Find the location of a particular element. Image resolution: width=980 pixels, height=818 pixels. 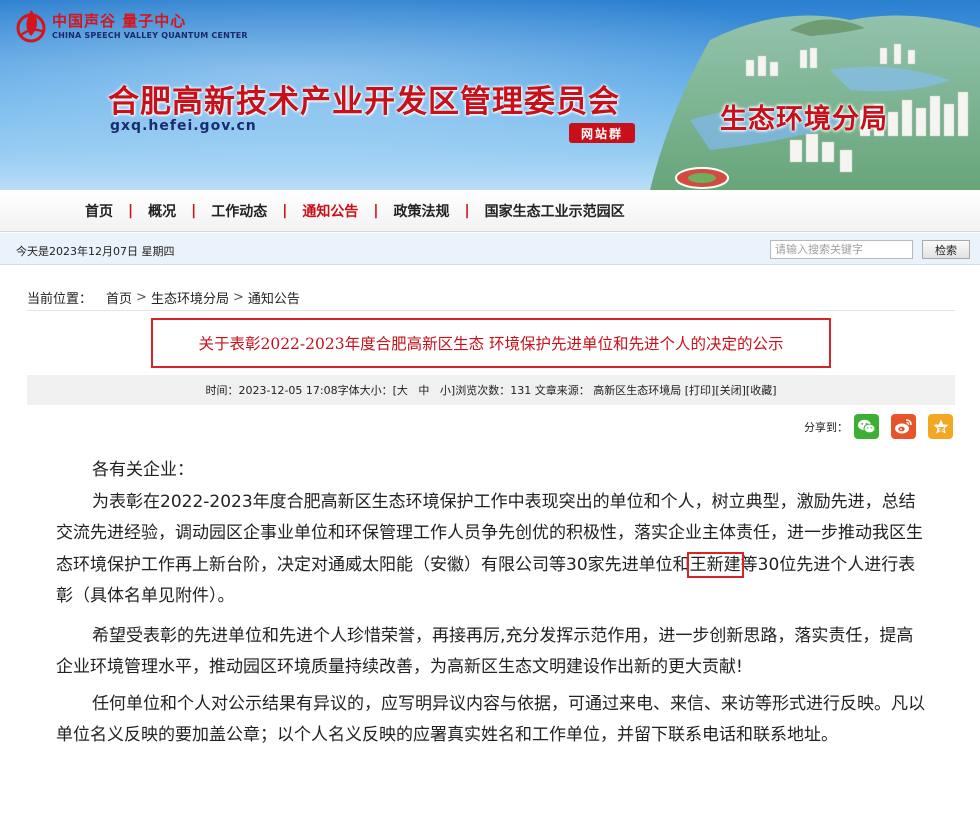

wechat-icon is located at coordinates (867, 426).